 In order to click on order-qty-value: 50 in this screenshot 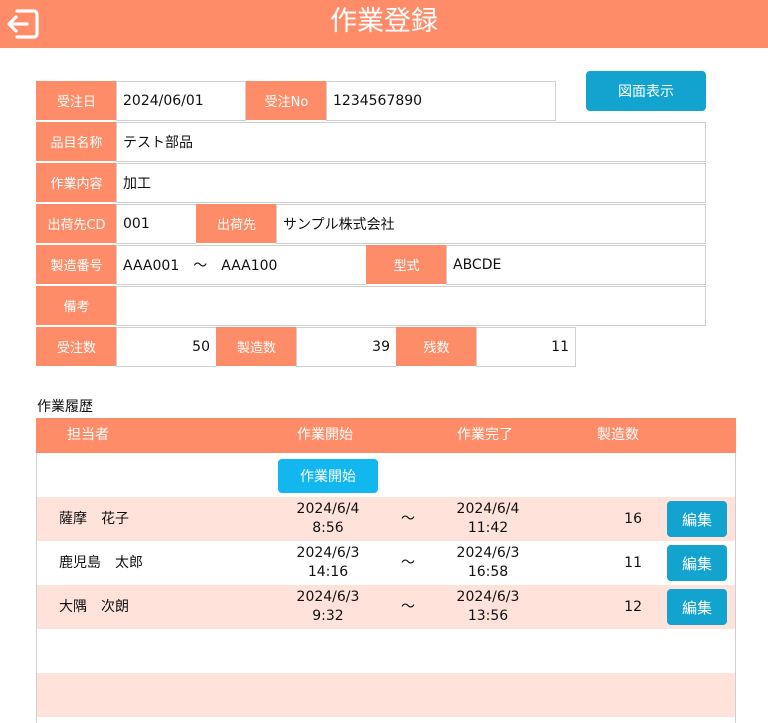, I will do `click(166, 347)`.